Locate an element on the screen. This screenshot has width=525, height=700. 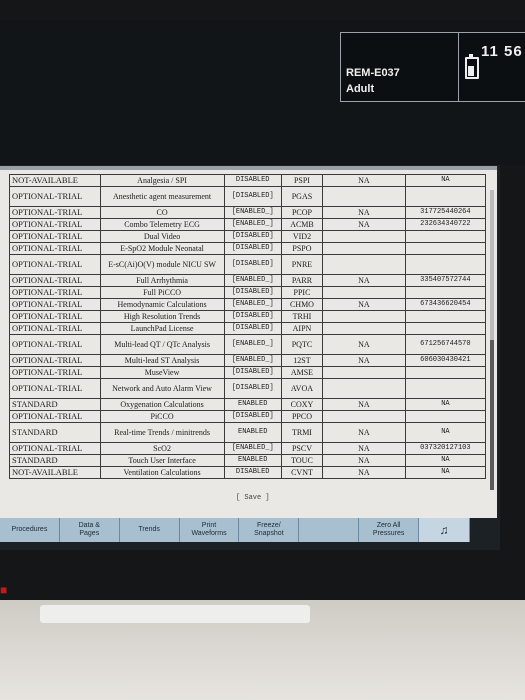
function-cell: PiCCO is located at coordinates (162, 416).